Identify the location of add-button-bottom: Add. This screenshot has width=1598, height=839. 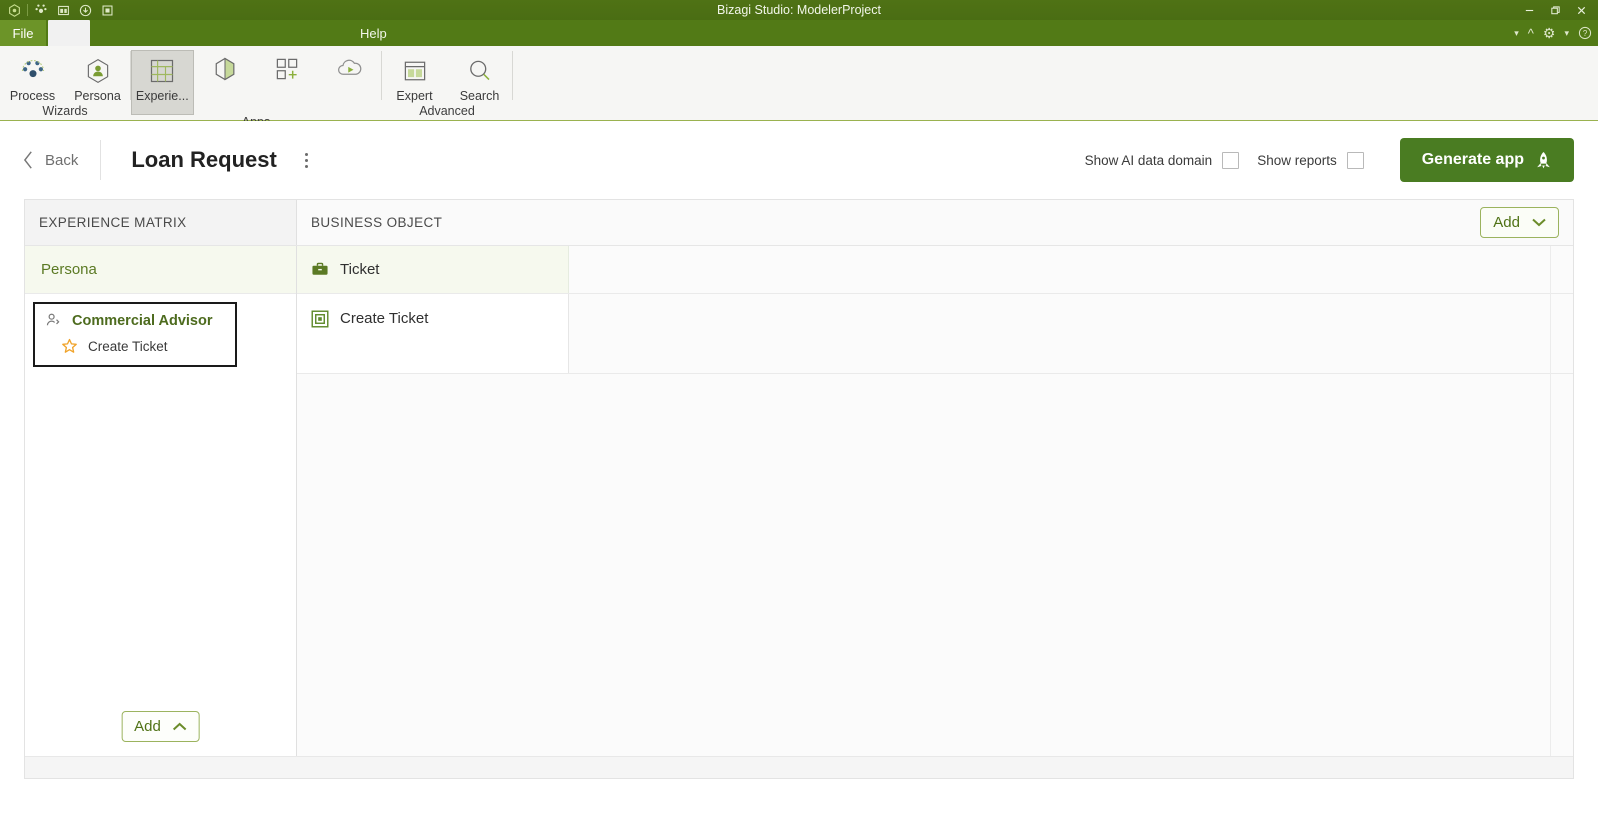
(160, 726).